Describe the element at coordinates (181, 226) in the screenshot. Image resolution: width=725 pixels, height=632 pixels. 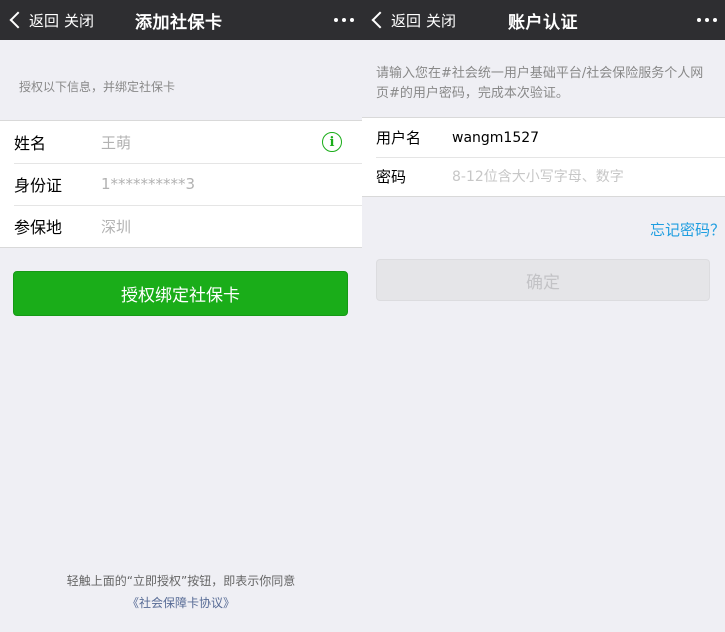
I see `form-row-location: 参保地 深圳` at that location.